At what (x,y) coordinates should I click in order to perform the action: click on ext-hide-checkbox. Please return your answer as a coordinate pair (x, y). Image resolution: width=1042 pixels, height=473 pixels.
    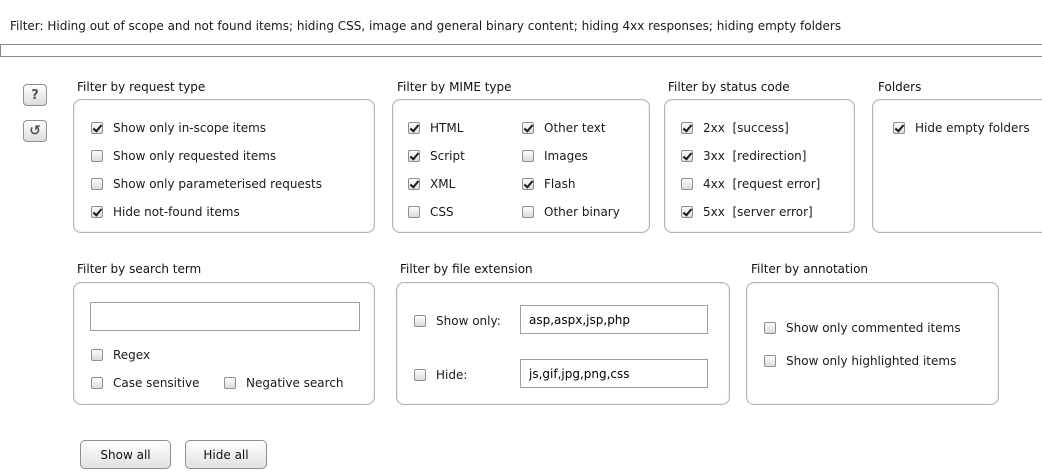
    Looking at the image, I should click on (420, 375).